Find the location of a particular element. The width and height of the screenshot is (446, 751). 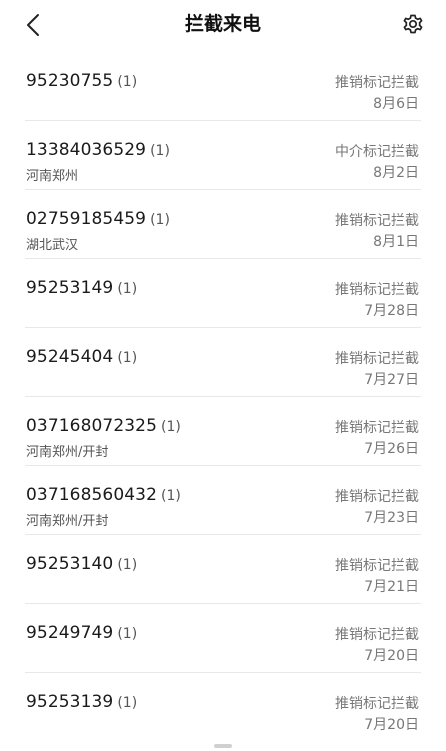

list-item: 13384036529 (1) 河南郑州 中介标记拦截 8月2日 is located at coordinates (223, 155).